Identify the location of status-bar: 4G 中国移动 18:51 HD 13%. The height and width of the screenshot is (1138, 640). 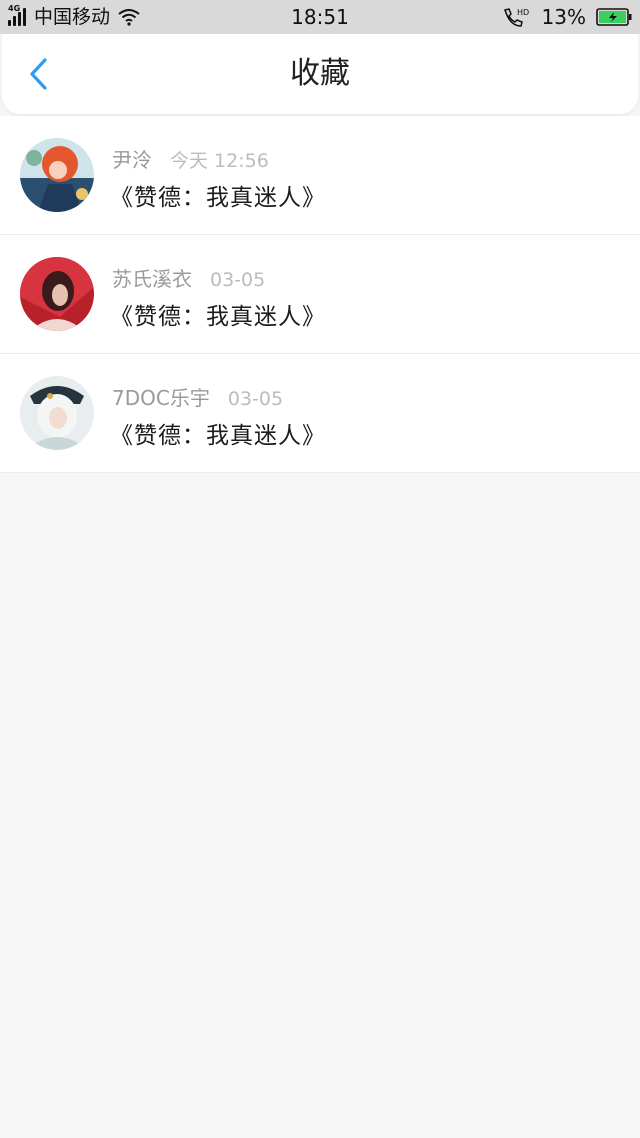
(320, 17).